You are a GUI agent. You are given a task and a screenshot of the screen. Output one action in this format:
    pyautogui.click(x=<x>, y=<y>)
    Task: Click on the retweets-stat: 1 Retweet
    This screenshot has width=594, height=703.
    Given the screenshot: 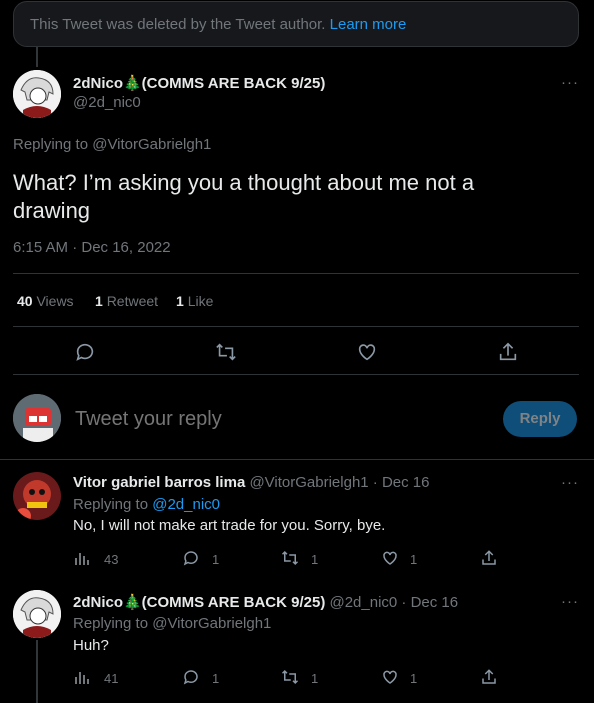 What is the action you would take?
    pyautogui.click(x=126, y=301)
    